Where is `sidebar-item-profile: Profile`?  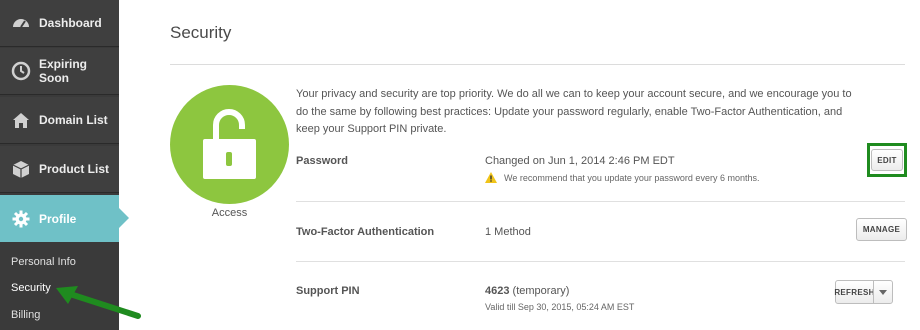 sidebar-item-profile: Profile is located at coordinates (64, 218).